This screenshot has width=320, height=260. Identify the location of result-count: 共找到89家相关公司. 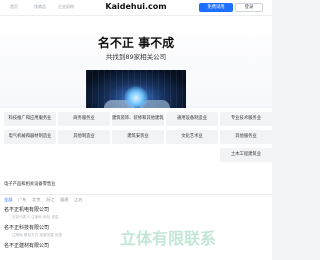
(136, 57).